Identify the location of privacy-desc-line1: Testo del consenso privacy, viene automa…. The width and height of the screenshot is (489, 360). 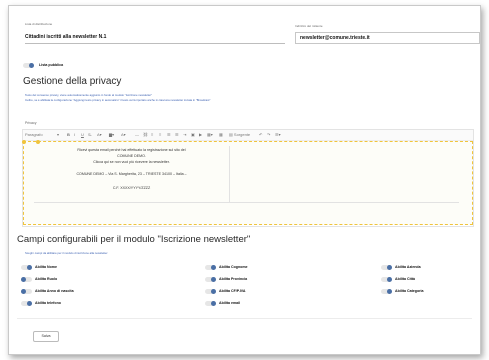
(89, 95).